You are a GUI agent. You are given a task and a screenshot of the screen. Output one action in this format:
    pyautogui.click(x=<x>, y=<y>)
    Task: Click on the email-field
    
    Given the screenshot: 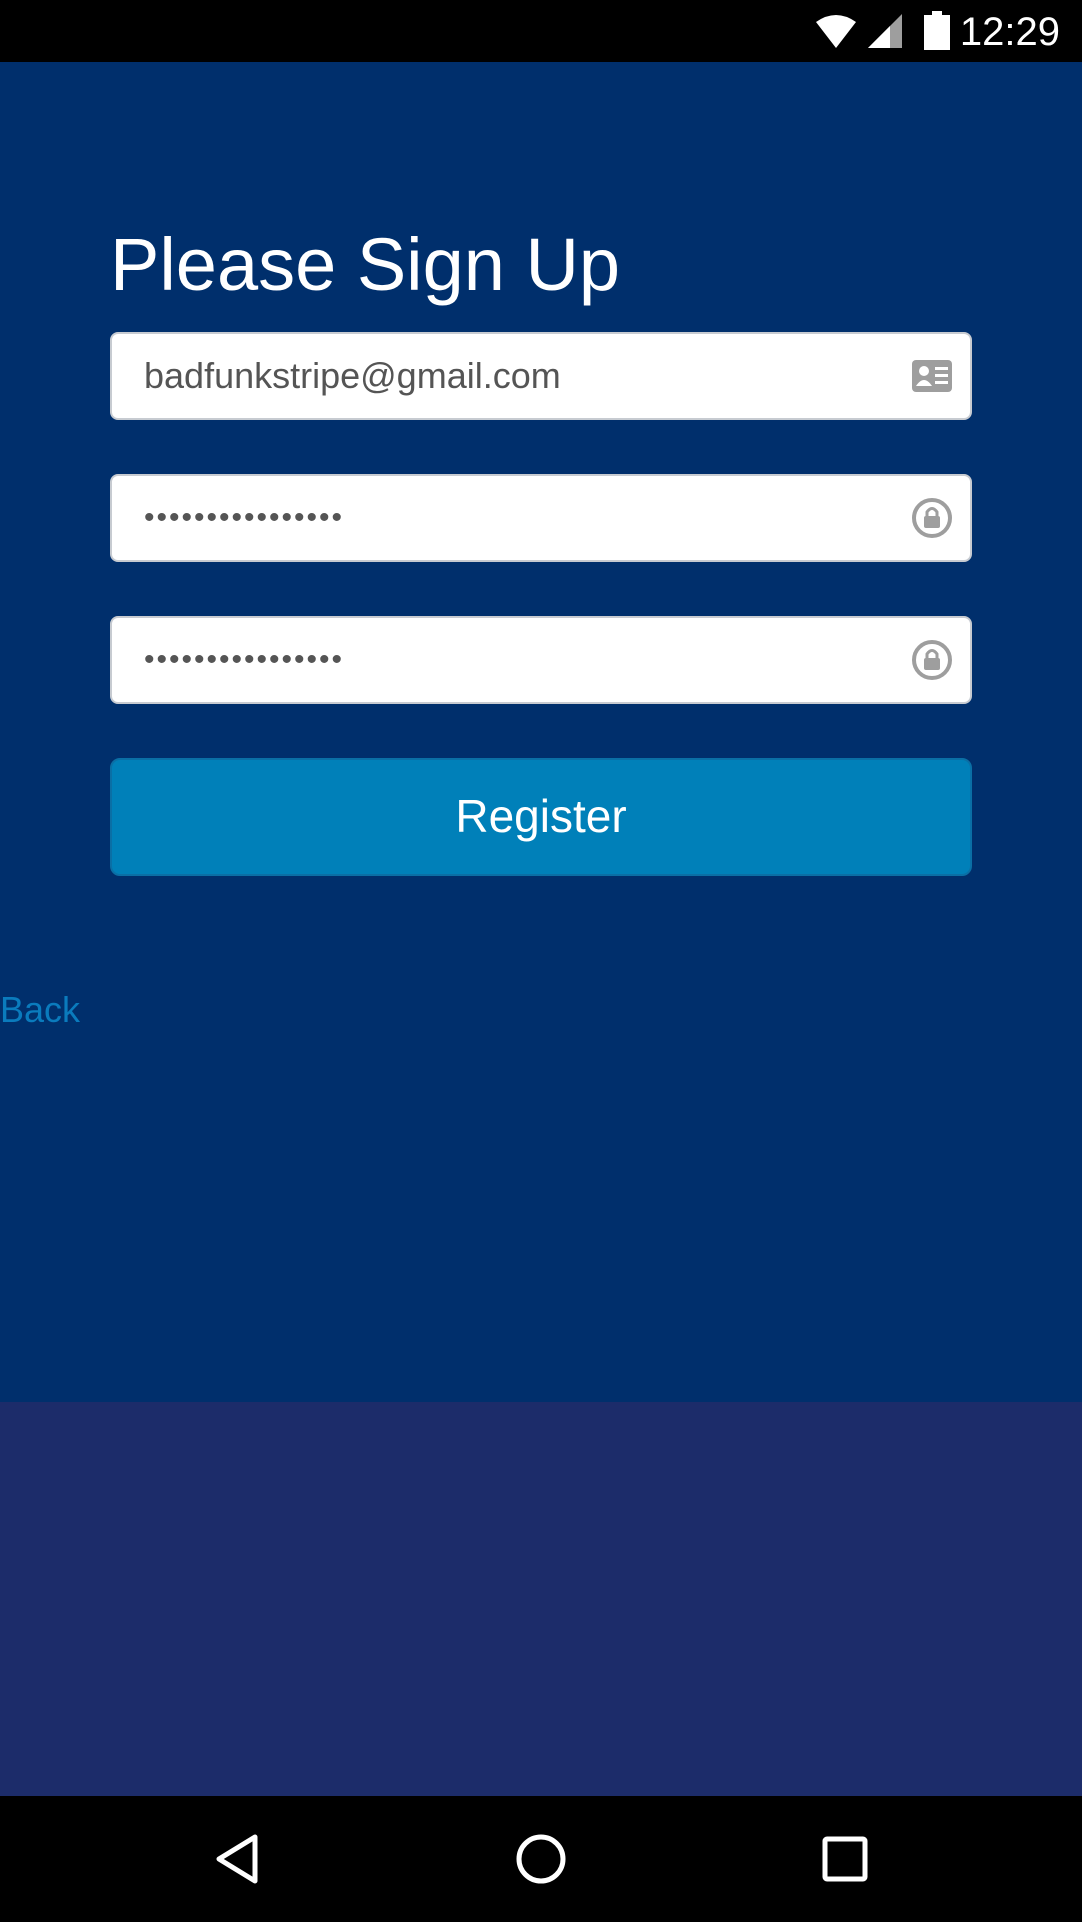 What is the action you would take?
    pyautogui.click(x=514, y=376)
    